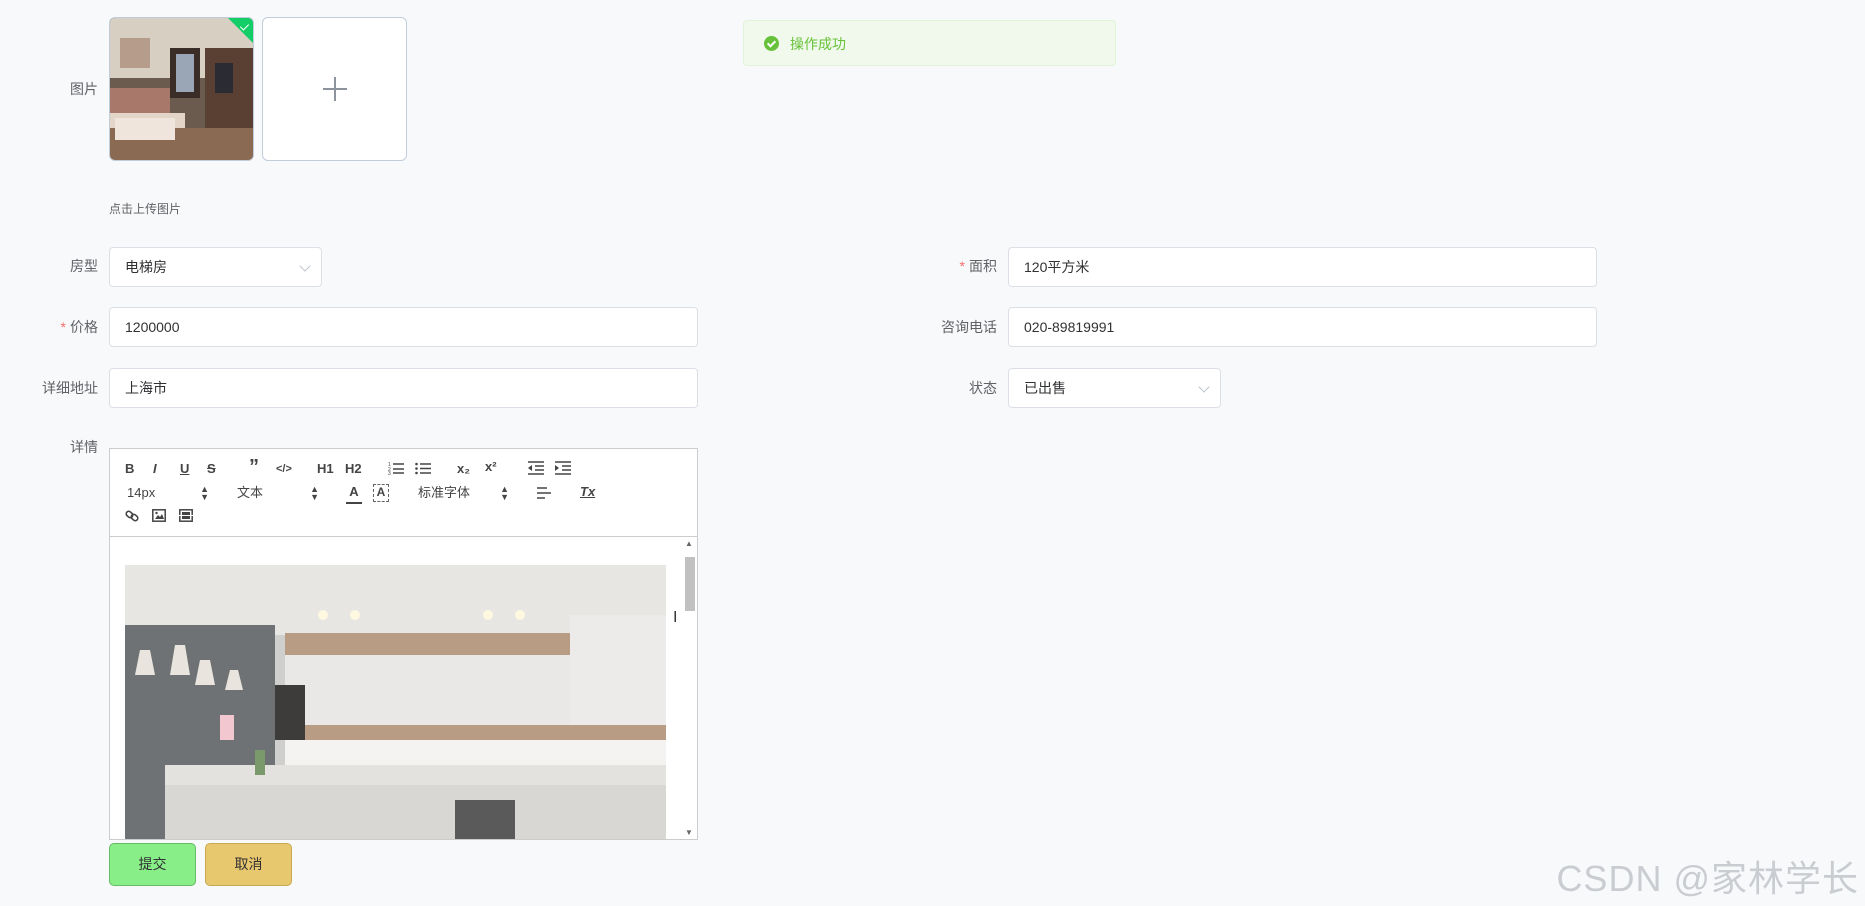  Describe the element at coordinates (818, 44) in the screenshot. I see `toast-message: 操作成功` at that location.